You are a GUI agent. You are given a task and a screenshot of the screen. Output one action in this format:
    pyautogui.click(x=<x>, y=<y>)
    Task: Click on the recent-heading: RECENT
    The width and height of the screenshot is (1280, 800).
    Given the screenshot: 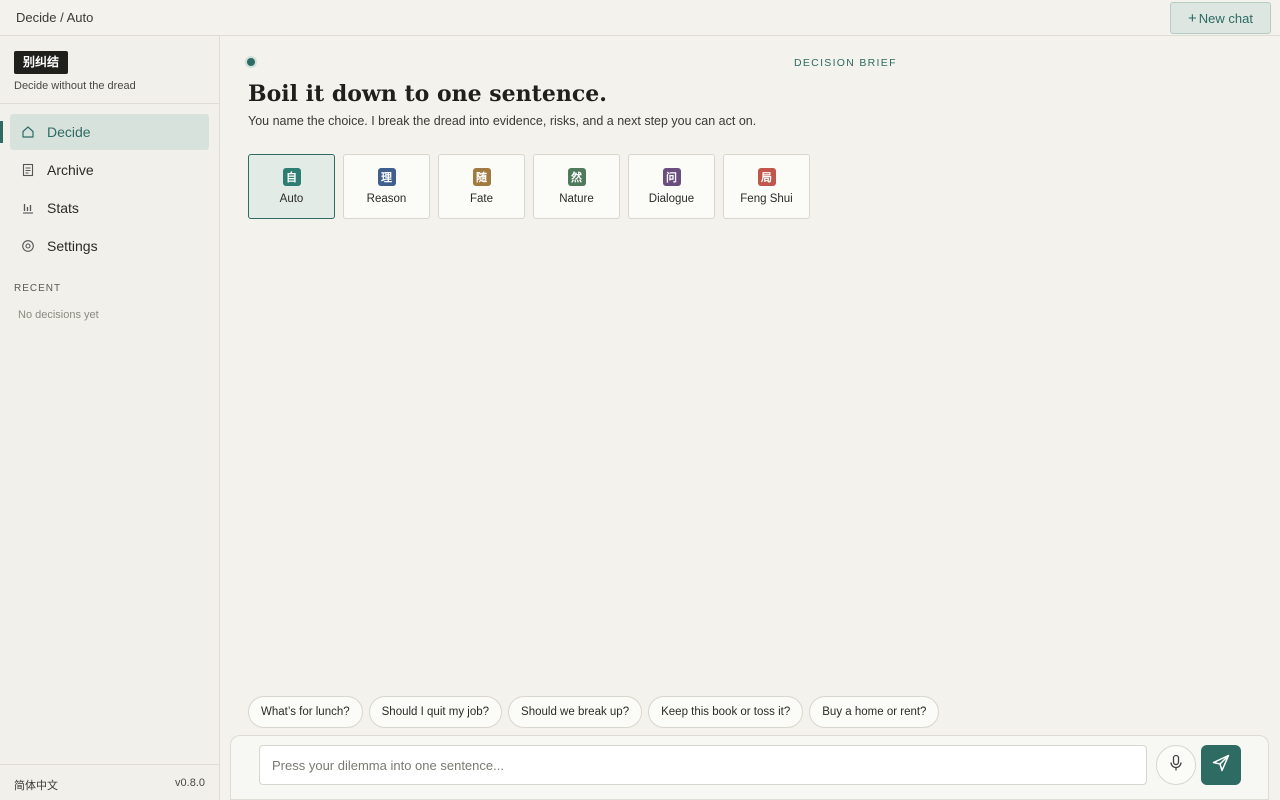 What is the action you would take?
    pyautogui.click(x=38, y=288)
    